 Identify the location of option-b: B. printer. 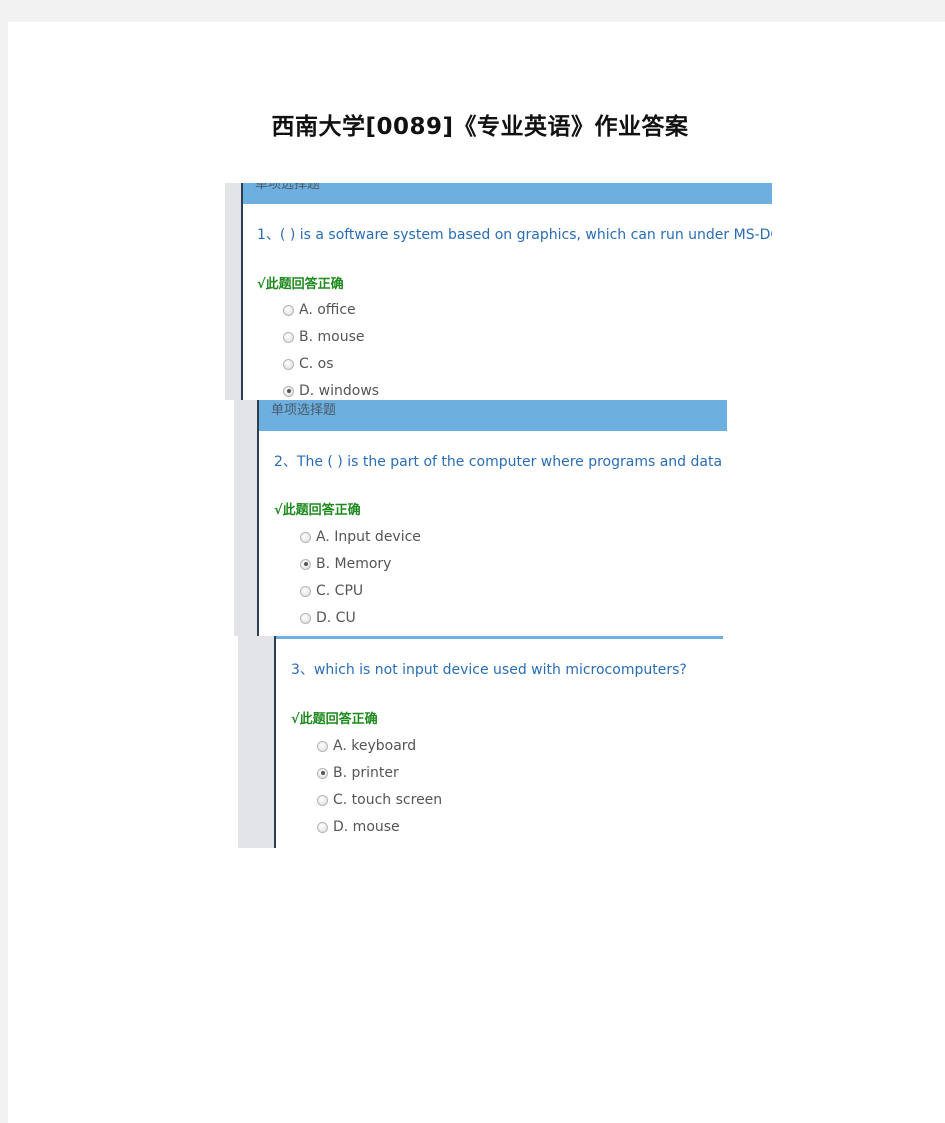
(358, 773).